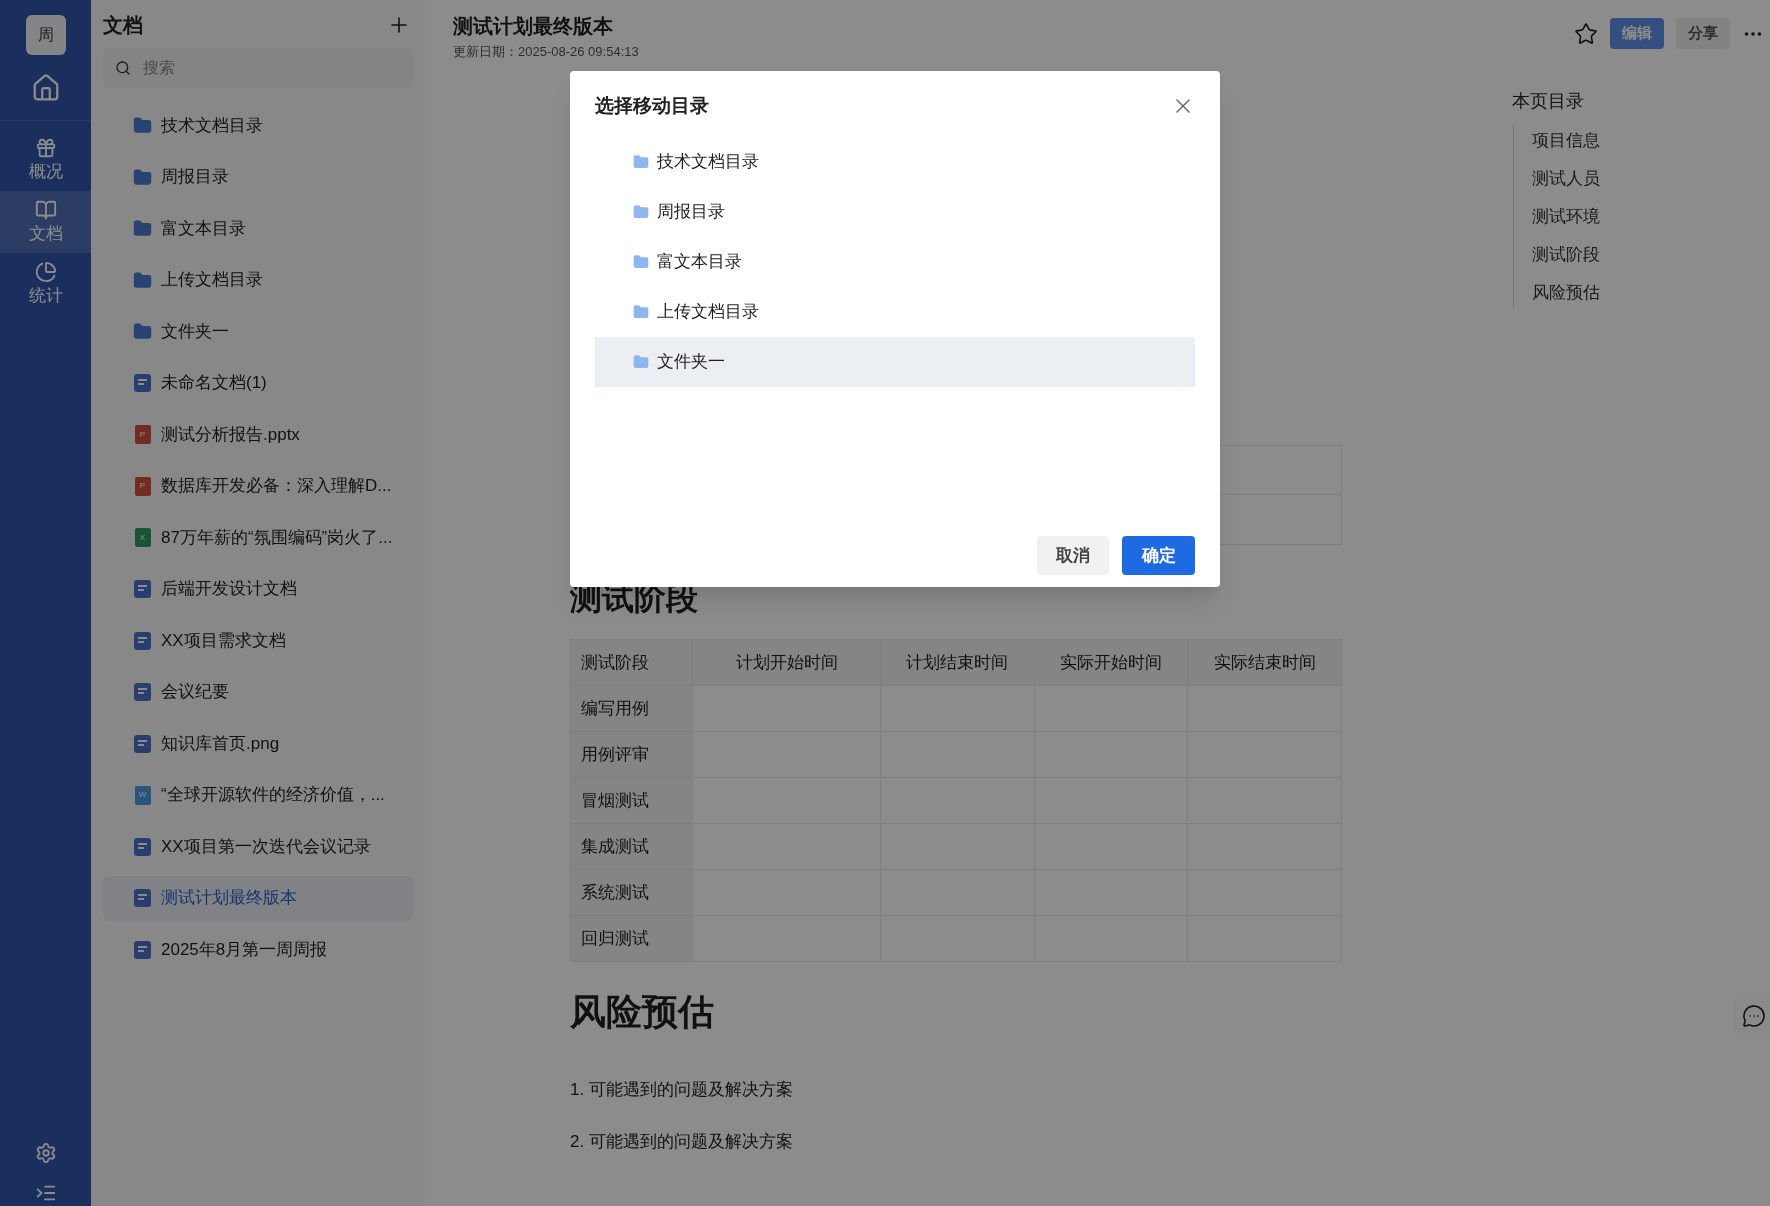  What do you see at coordinates (123, 68) in the screenshot?
I see `search-icon` at bounding box center [123, 68].